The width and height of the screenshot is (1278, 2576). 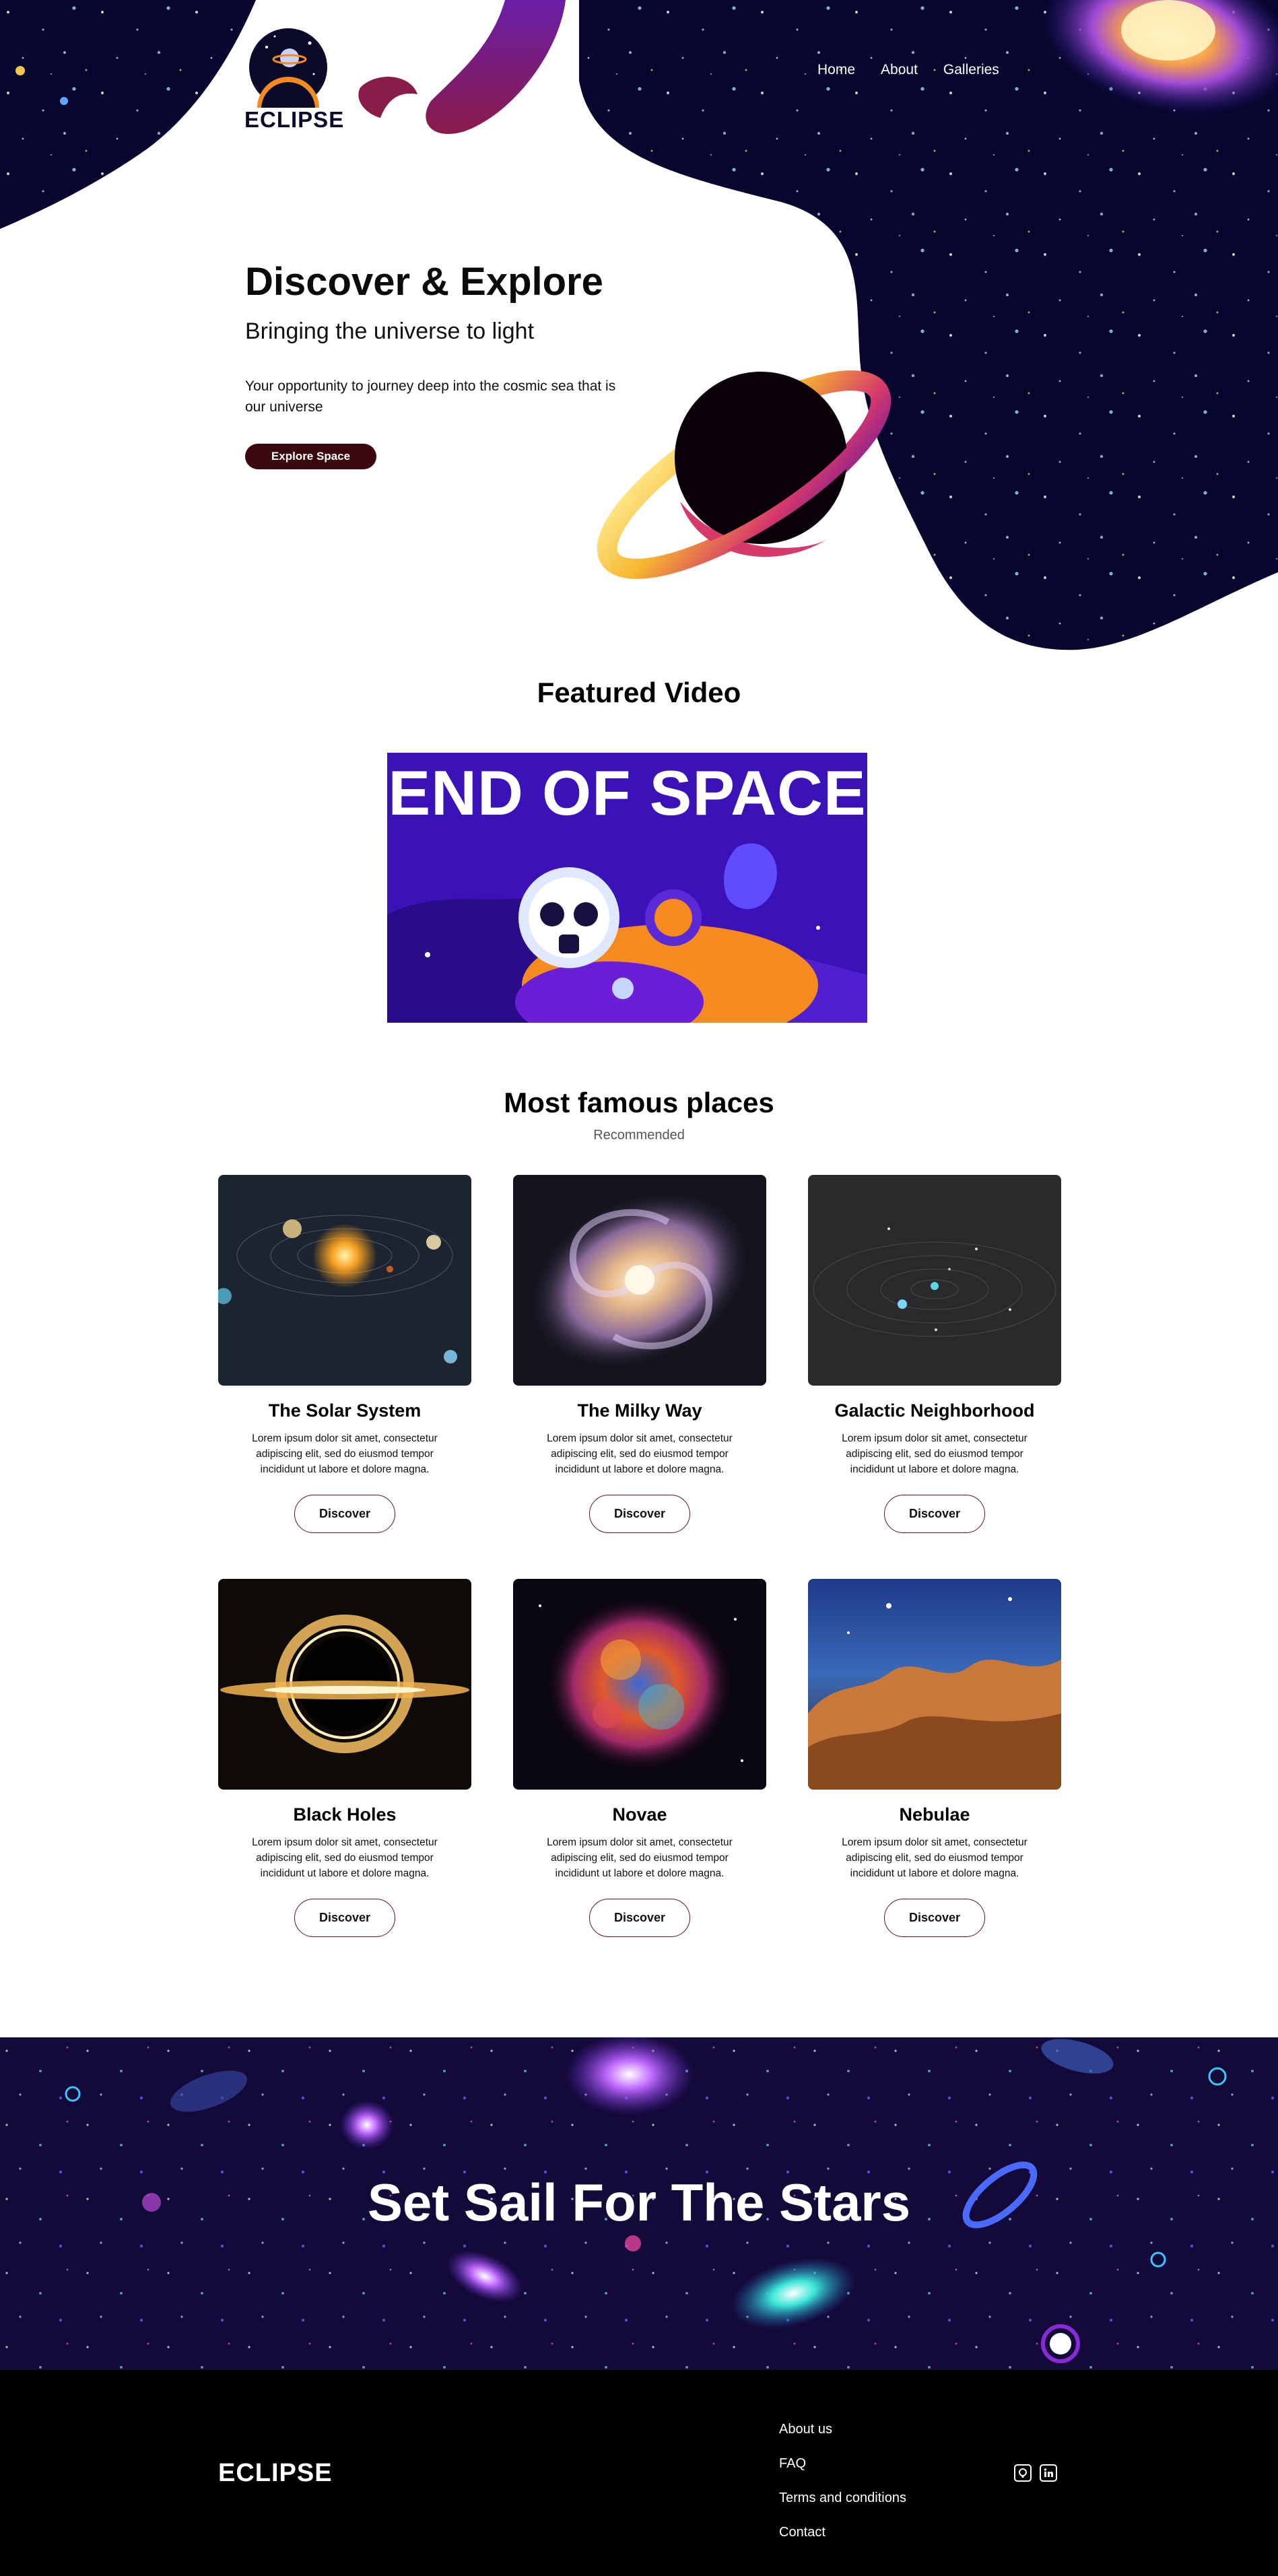 What do you see at coordinates (345, 1410) in the screenshot?
I see `card-title: The Solar System` at bounding box center [345, 1410].